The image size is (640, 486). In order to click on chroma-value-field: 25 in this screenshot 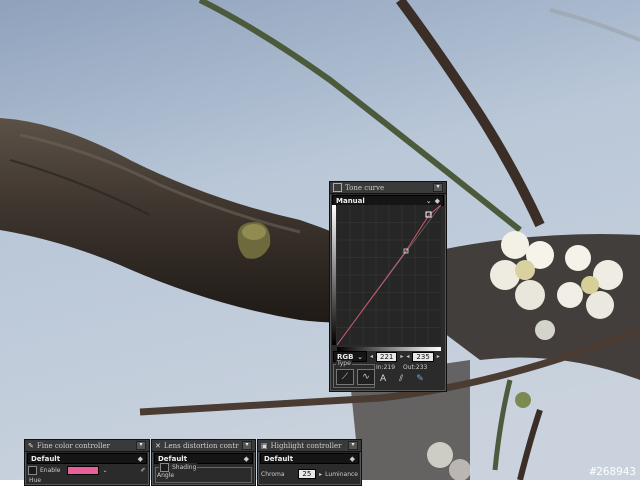, I will do `click(307, 474)`.